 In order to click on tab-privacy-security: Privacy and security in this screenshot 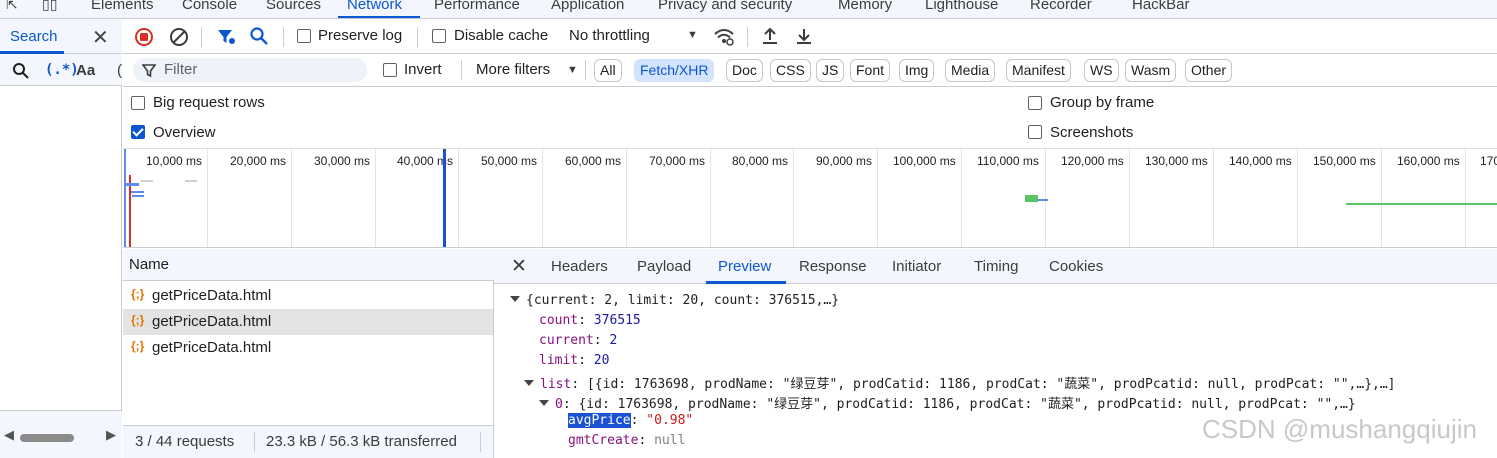, I will do `click(725, 6)`.